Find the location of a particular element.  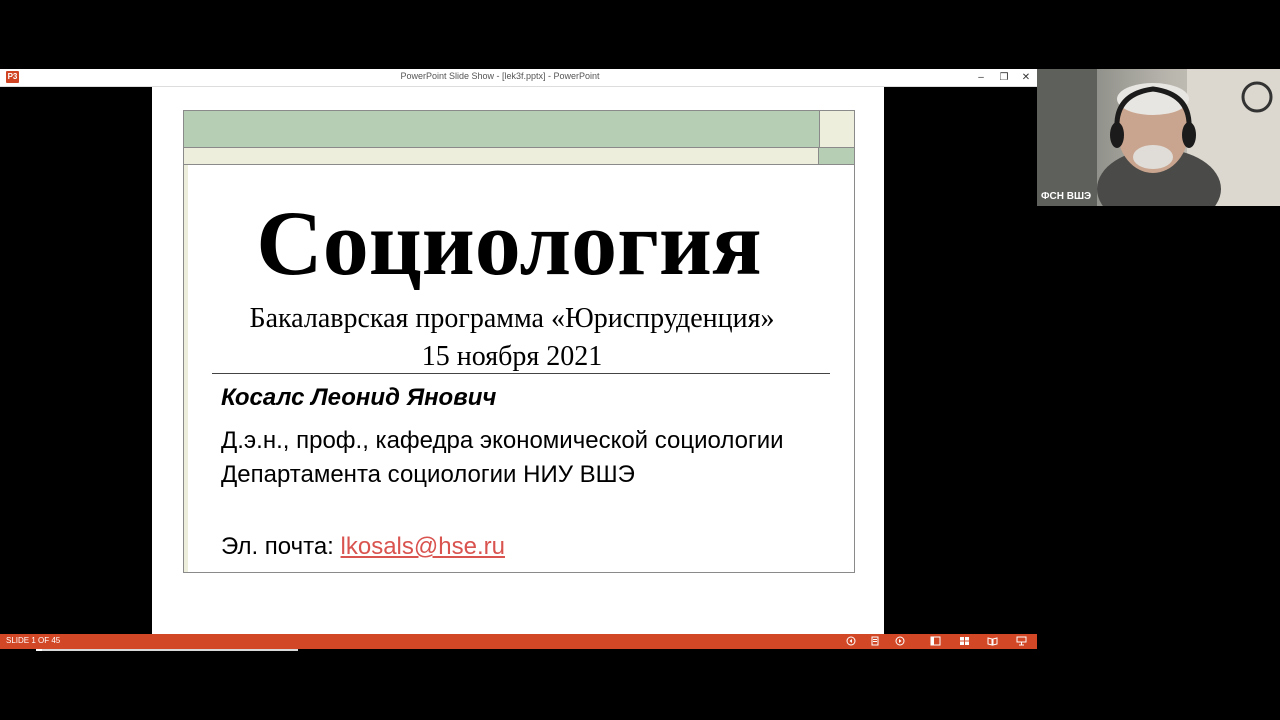

slide-progress-fill is located at coordinates (39, 650).